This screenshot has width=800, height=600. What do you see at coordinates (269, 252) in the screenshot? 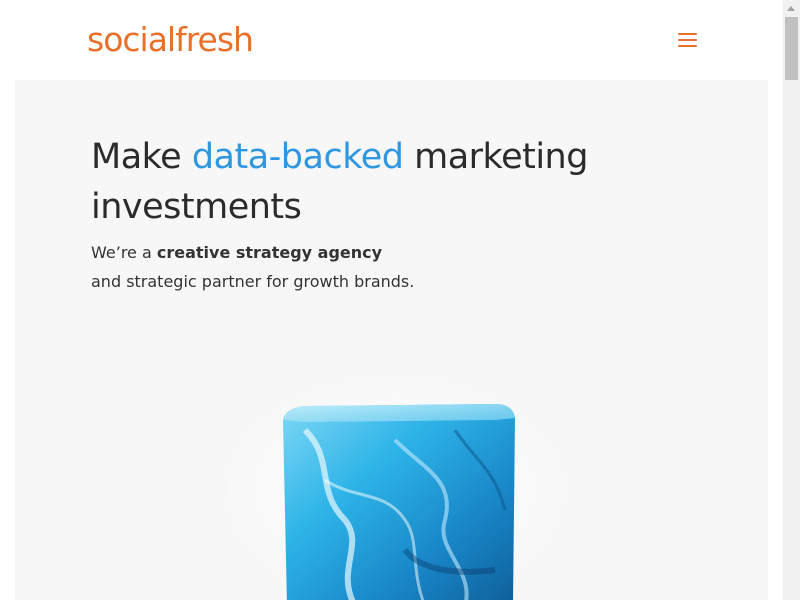
I see `subtitle-bold: creative strategy agency` at bounding box center [269, 252].